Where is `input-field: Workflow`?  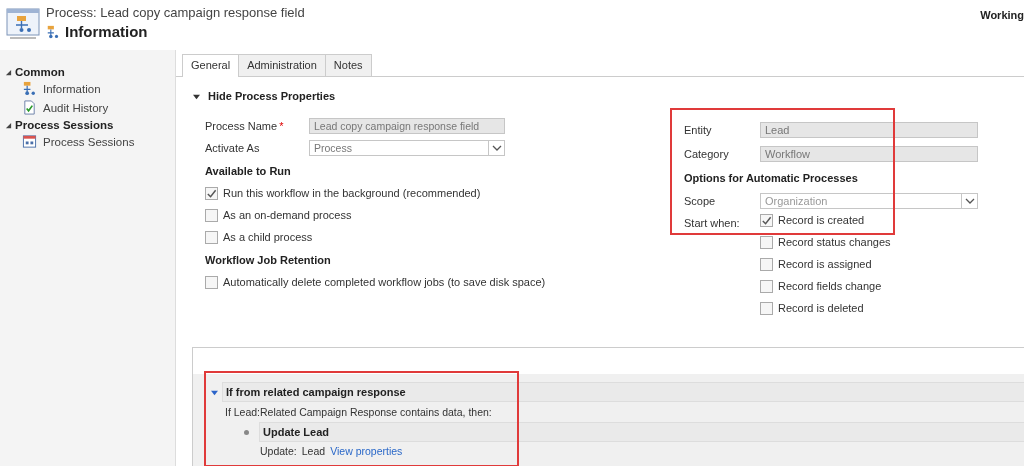 input-field: Workflow is located at coordinates (869, 154).